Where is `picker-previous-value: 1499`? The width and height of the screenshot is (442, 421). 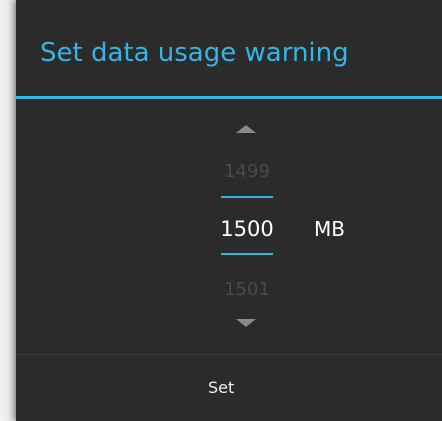 picker-previous-value: 1499 is located at coordinates (247, 172).